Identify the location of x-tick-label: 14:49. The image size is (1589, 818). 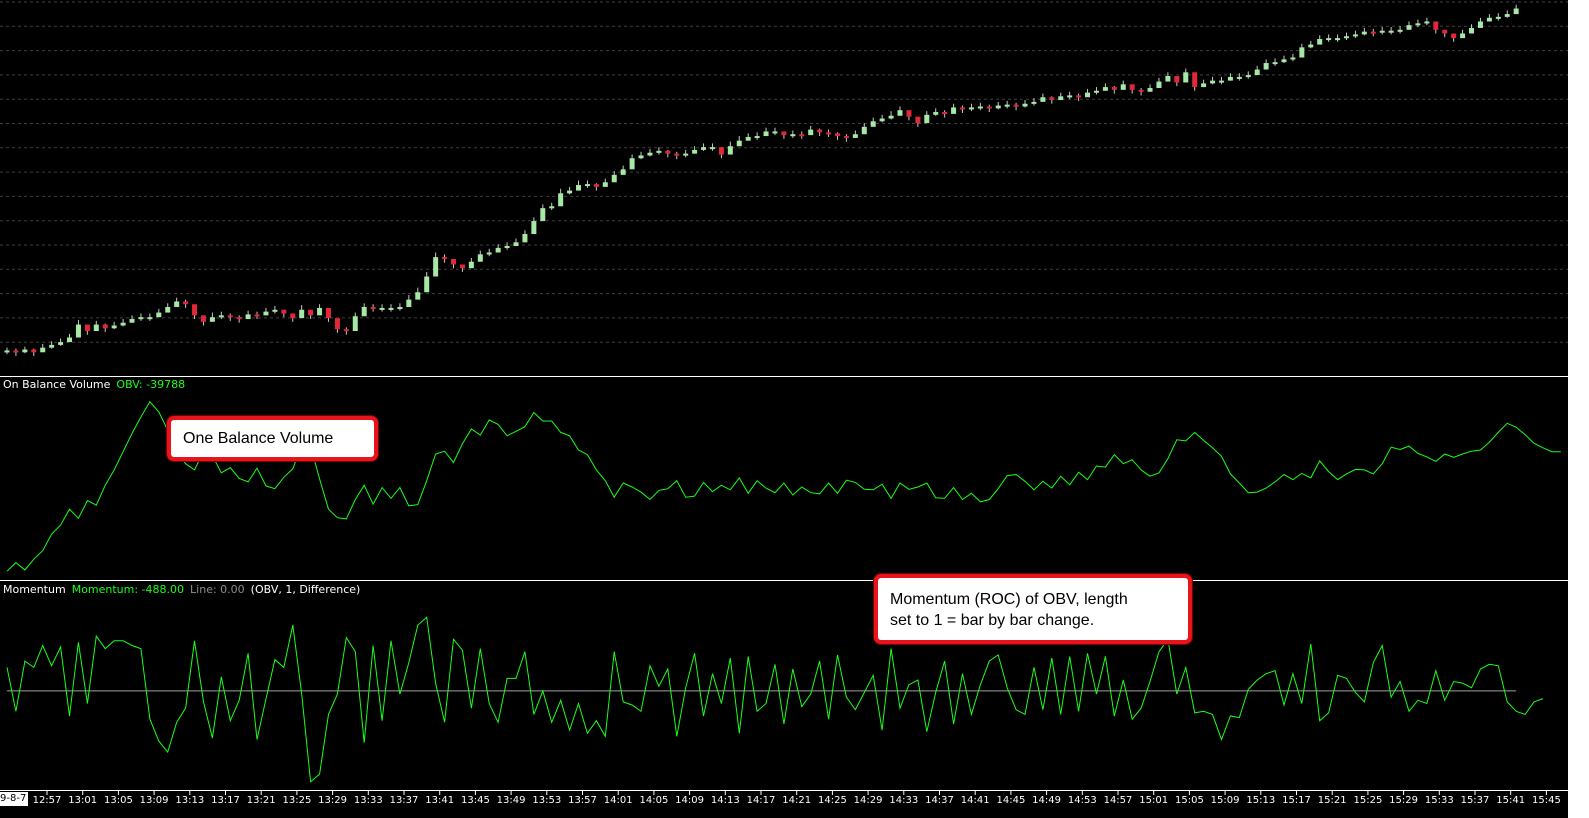
(1046, 800).